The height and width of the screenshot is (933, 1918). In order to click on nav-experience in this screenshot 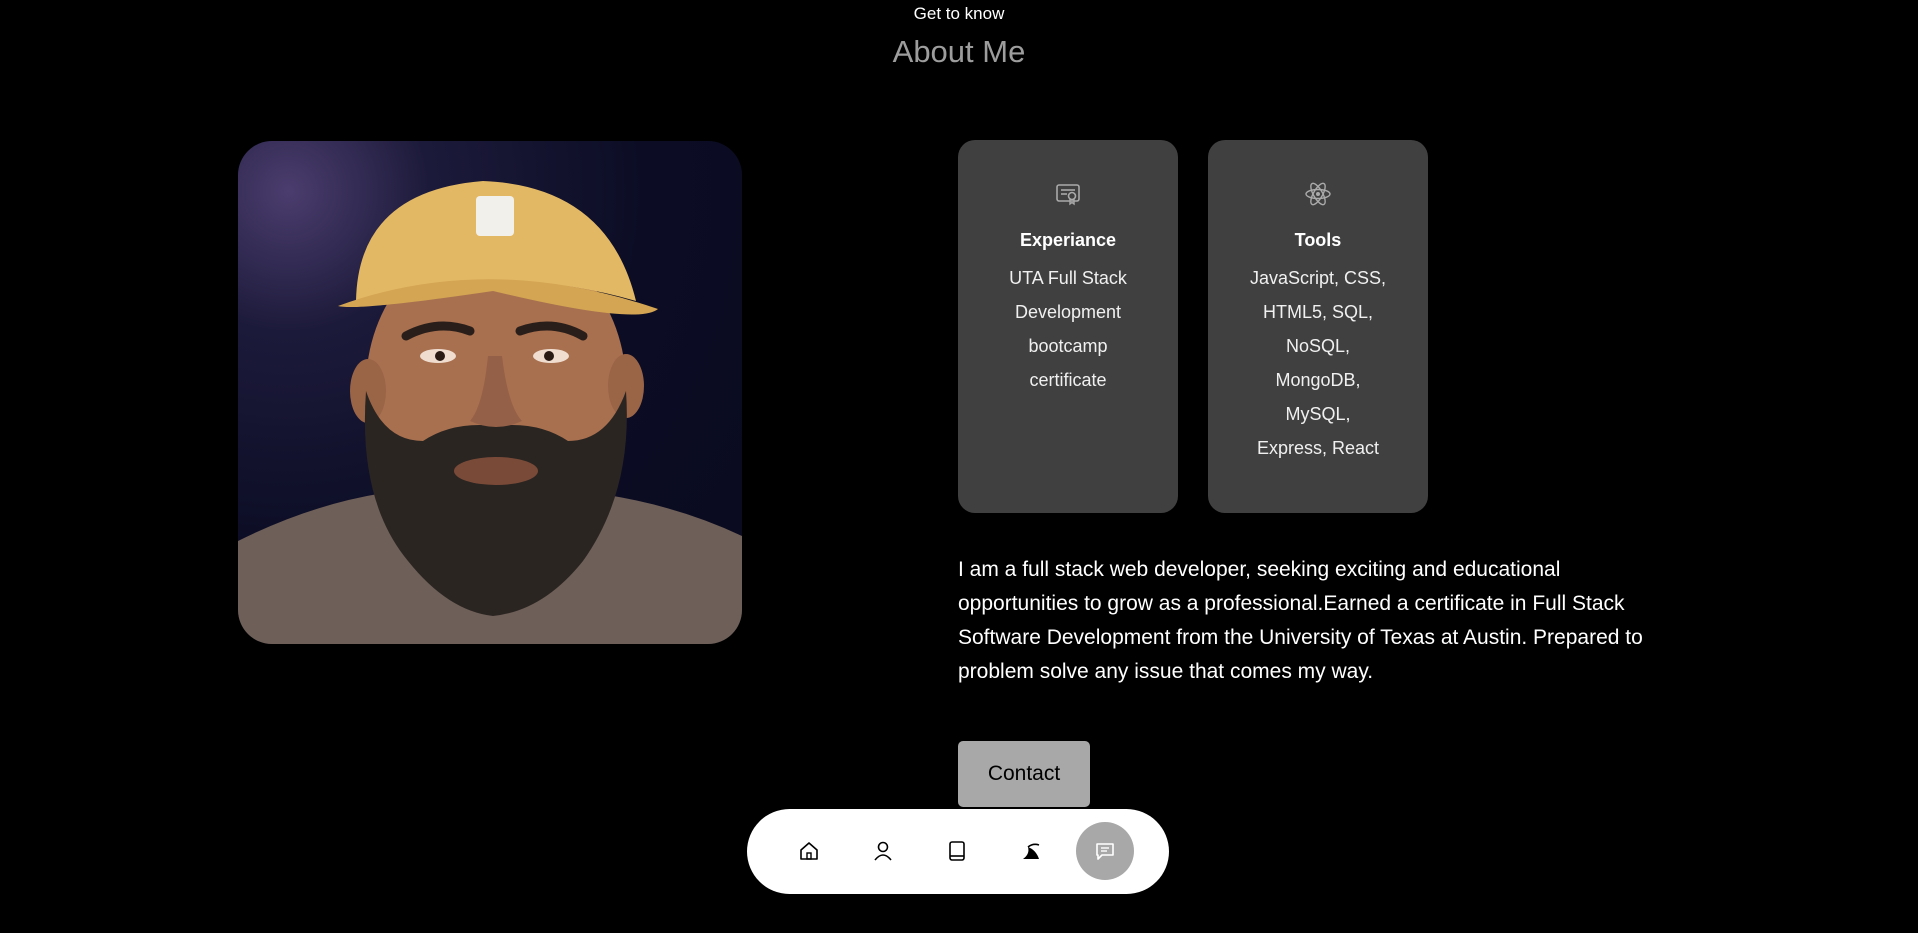, I will do `click(957, 851)`.